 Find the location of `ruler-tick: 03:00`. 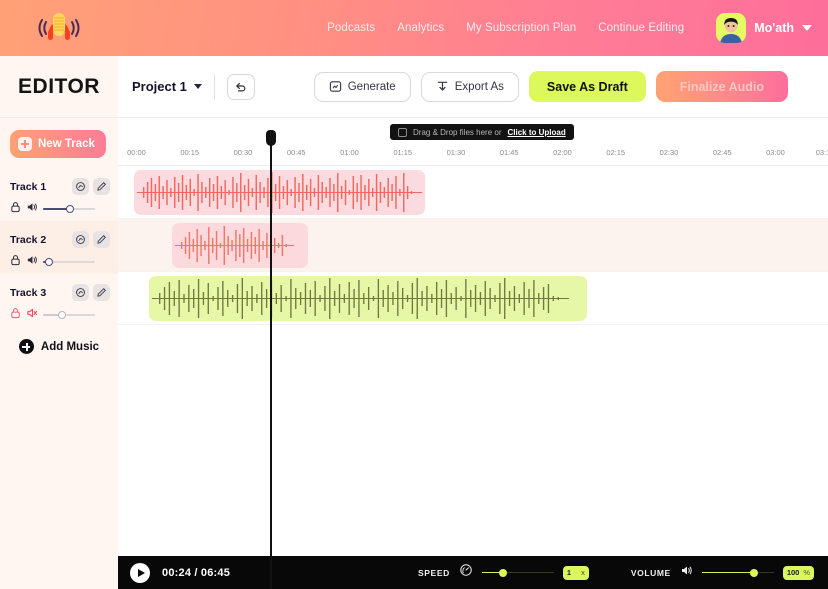

ruler-tick: 03:00 is located at coordinates (775, 152).